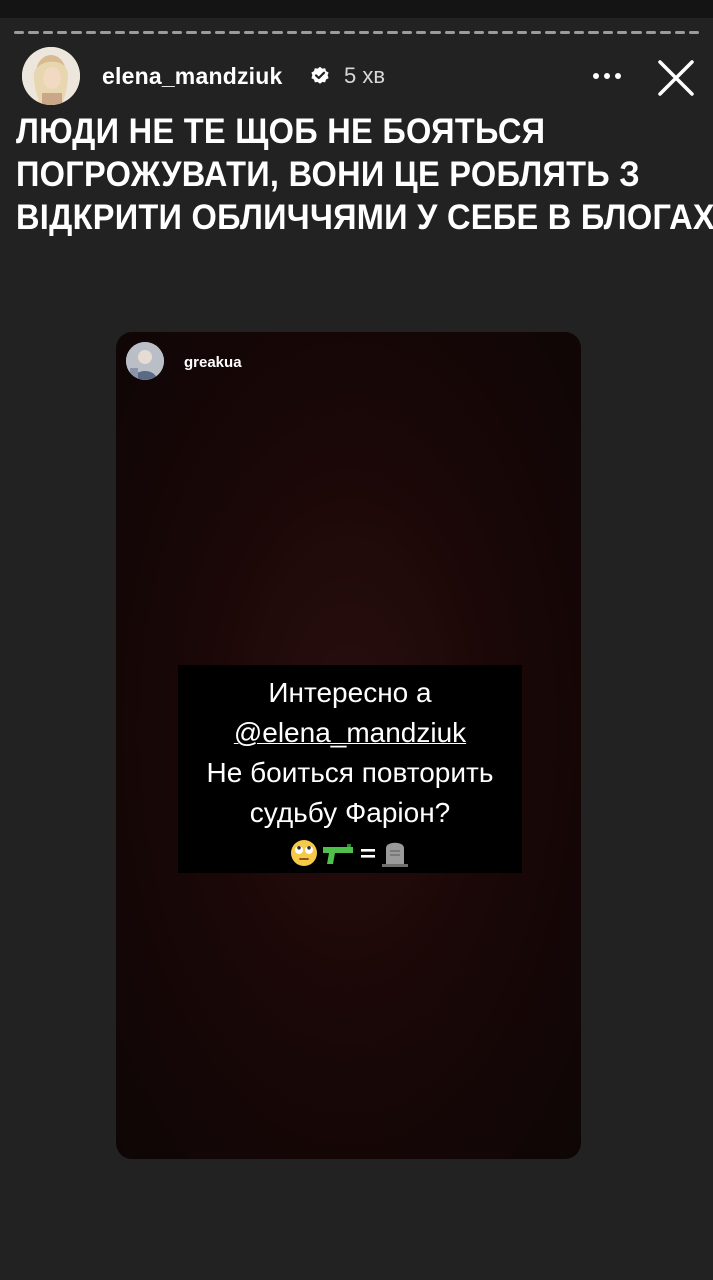 The width and height of the screenshot is (713, 1280). I want to click on headline-line: ВІДКРИТИ ОБЛИЧЧЯМИ У СЕБЕ В БЛОГАХ, so click(364, 217).